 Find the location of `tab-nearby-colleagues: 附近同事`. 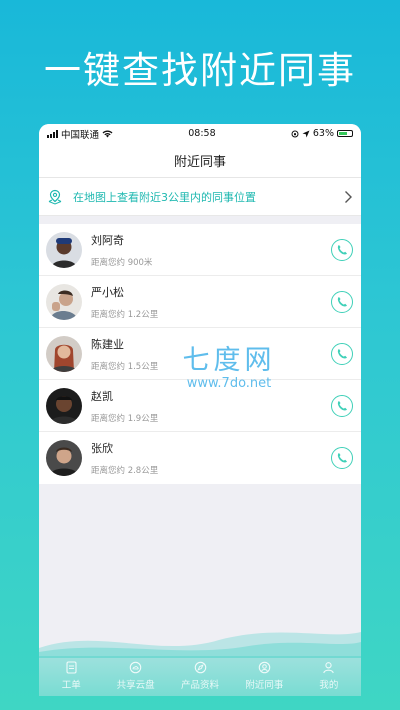

tab-nearby-colleagues: 附近同事 is located at coordinates (264, 676).